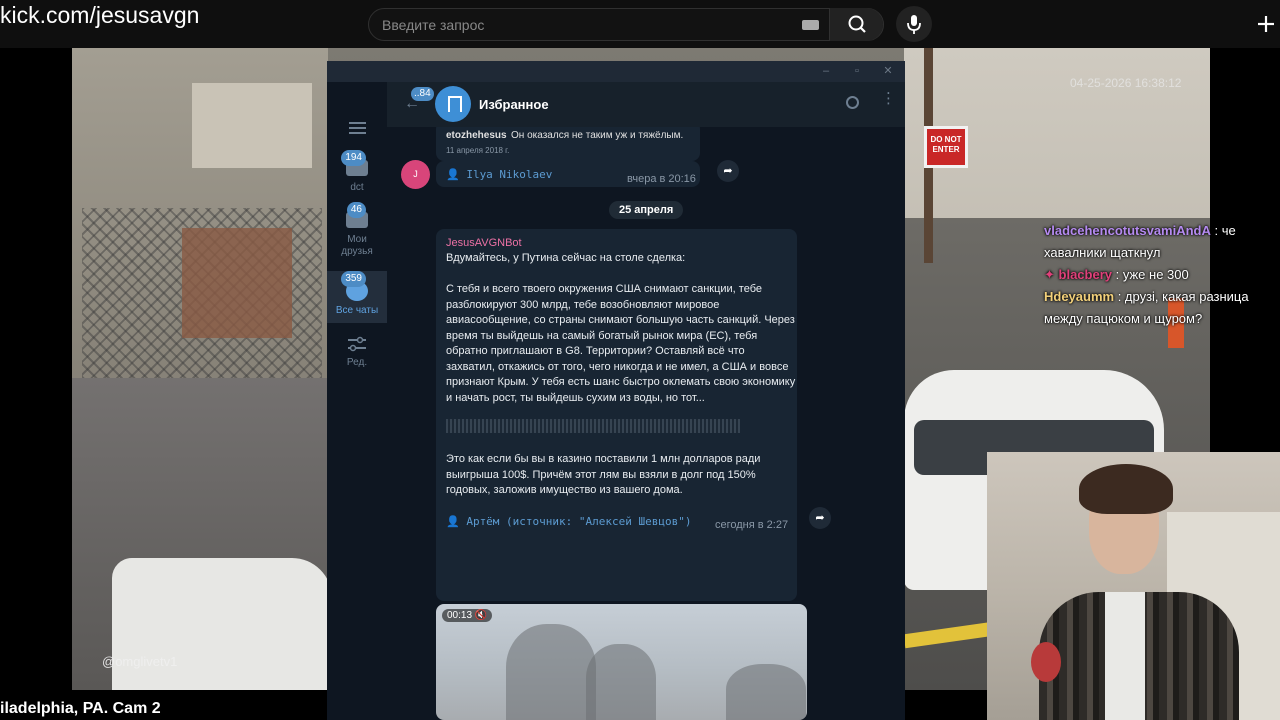 This screenshot has height=720, width=1280. I want to click on chat-username: blacbery, so click(1085, 274).